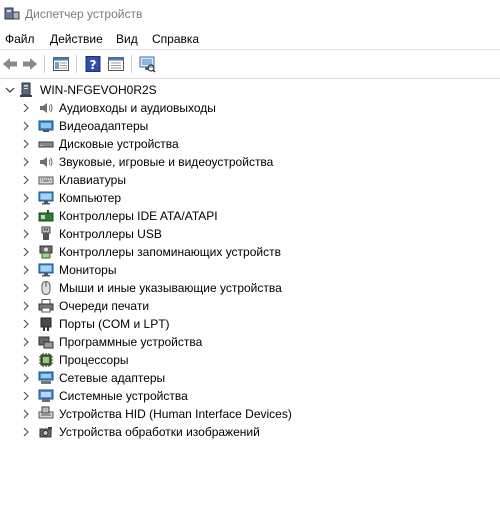  Describe the element at coordinates (250, 396) in the screenshot. I see `tree-item: Системные устройства` at that location.